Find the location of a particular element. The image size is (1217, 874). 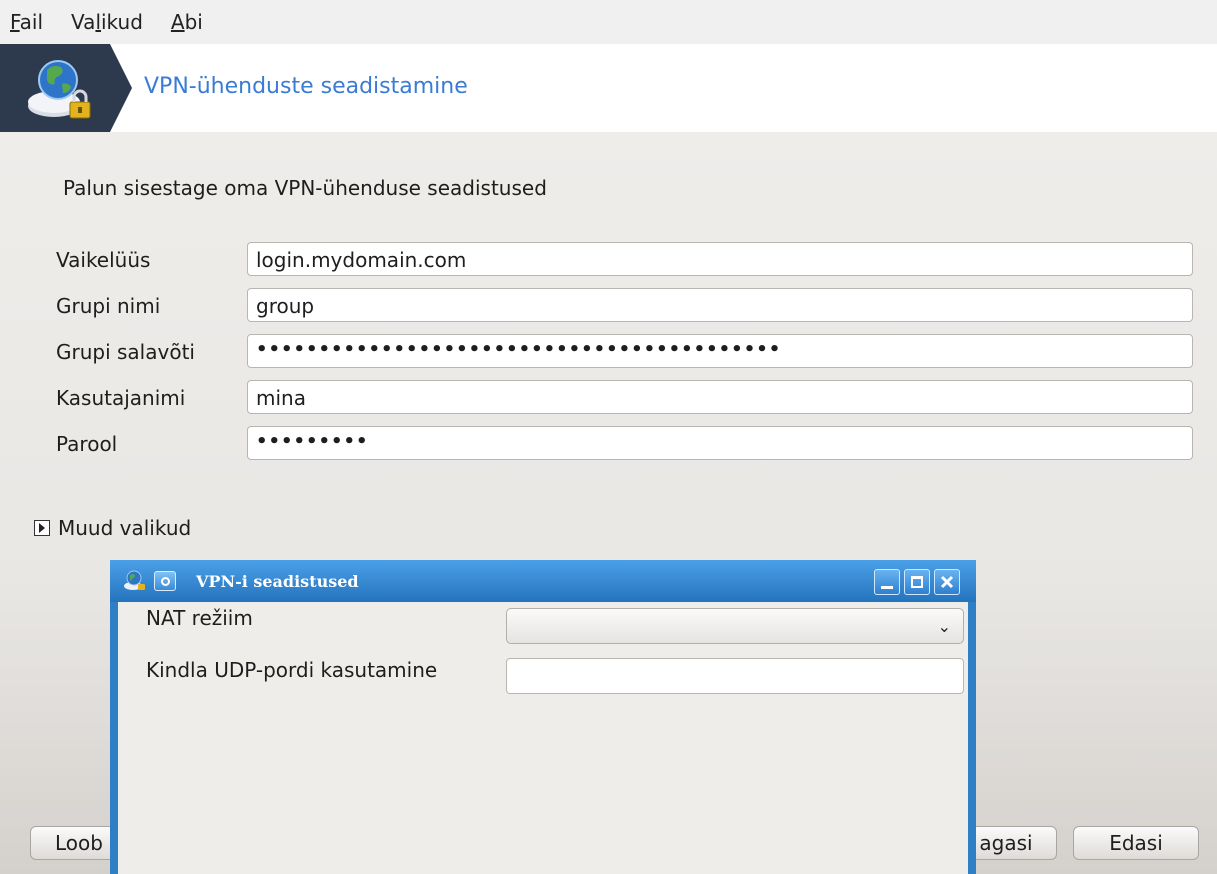

udp-port-input is located at coordinates (735, 676).